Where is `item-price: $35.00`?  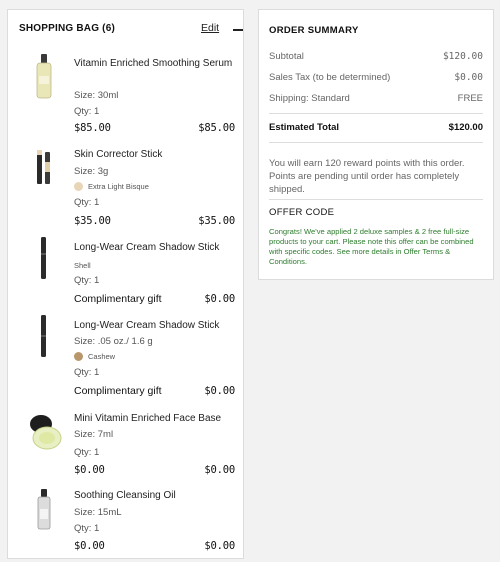
item-price: $35.00 is located at coordinates (92, 221).